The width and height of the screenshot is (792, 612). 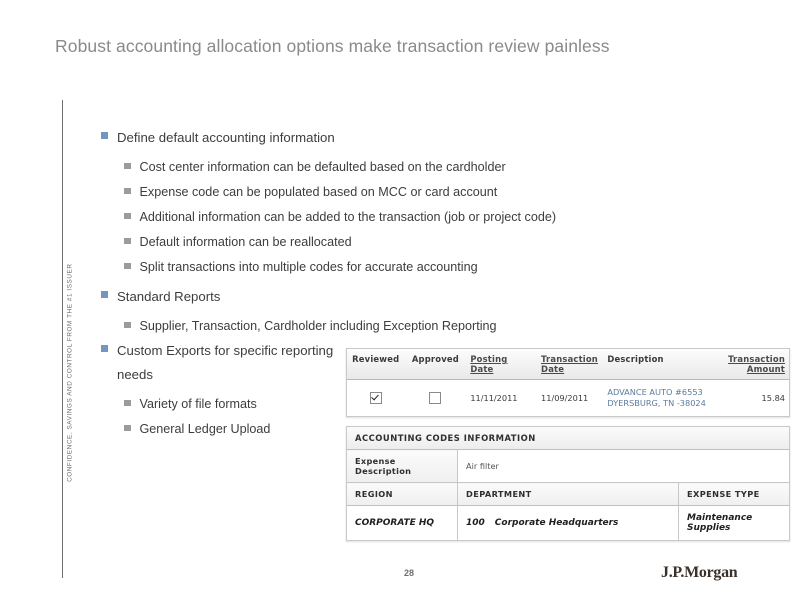 What do you see at coordinates (402, 466) in the screenshot?
I see `expense-description-label: Expense Description` at bounding box center [402, 466].